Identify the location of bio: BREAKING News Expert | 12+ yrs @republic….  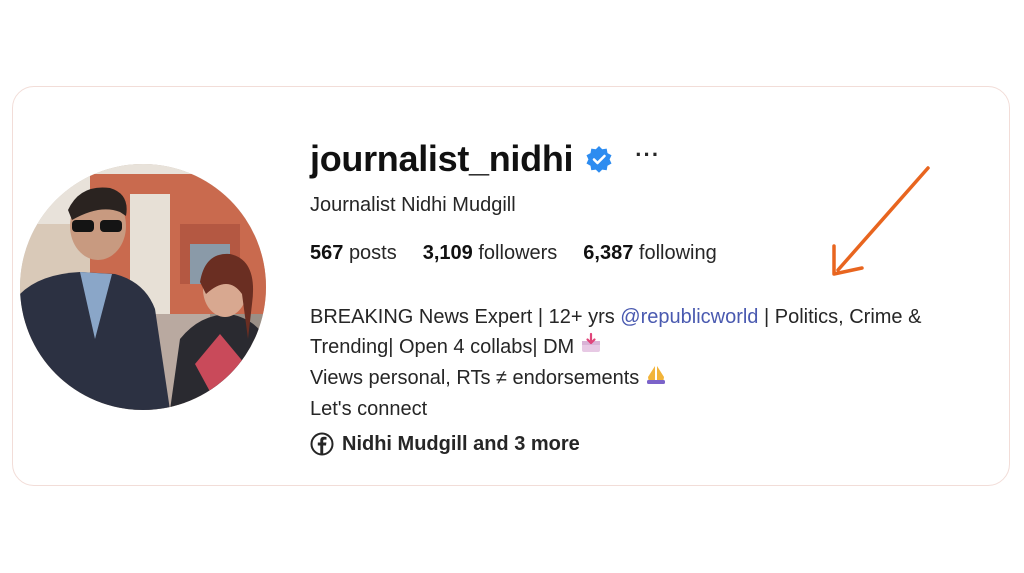
(655, 363).